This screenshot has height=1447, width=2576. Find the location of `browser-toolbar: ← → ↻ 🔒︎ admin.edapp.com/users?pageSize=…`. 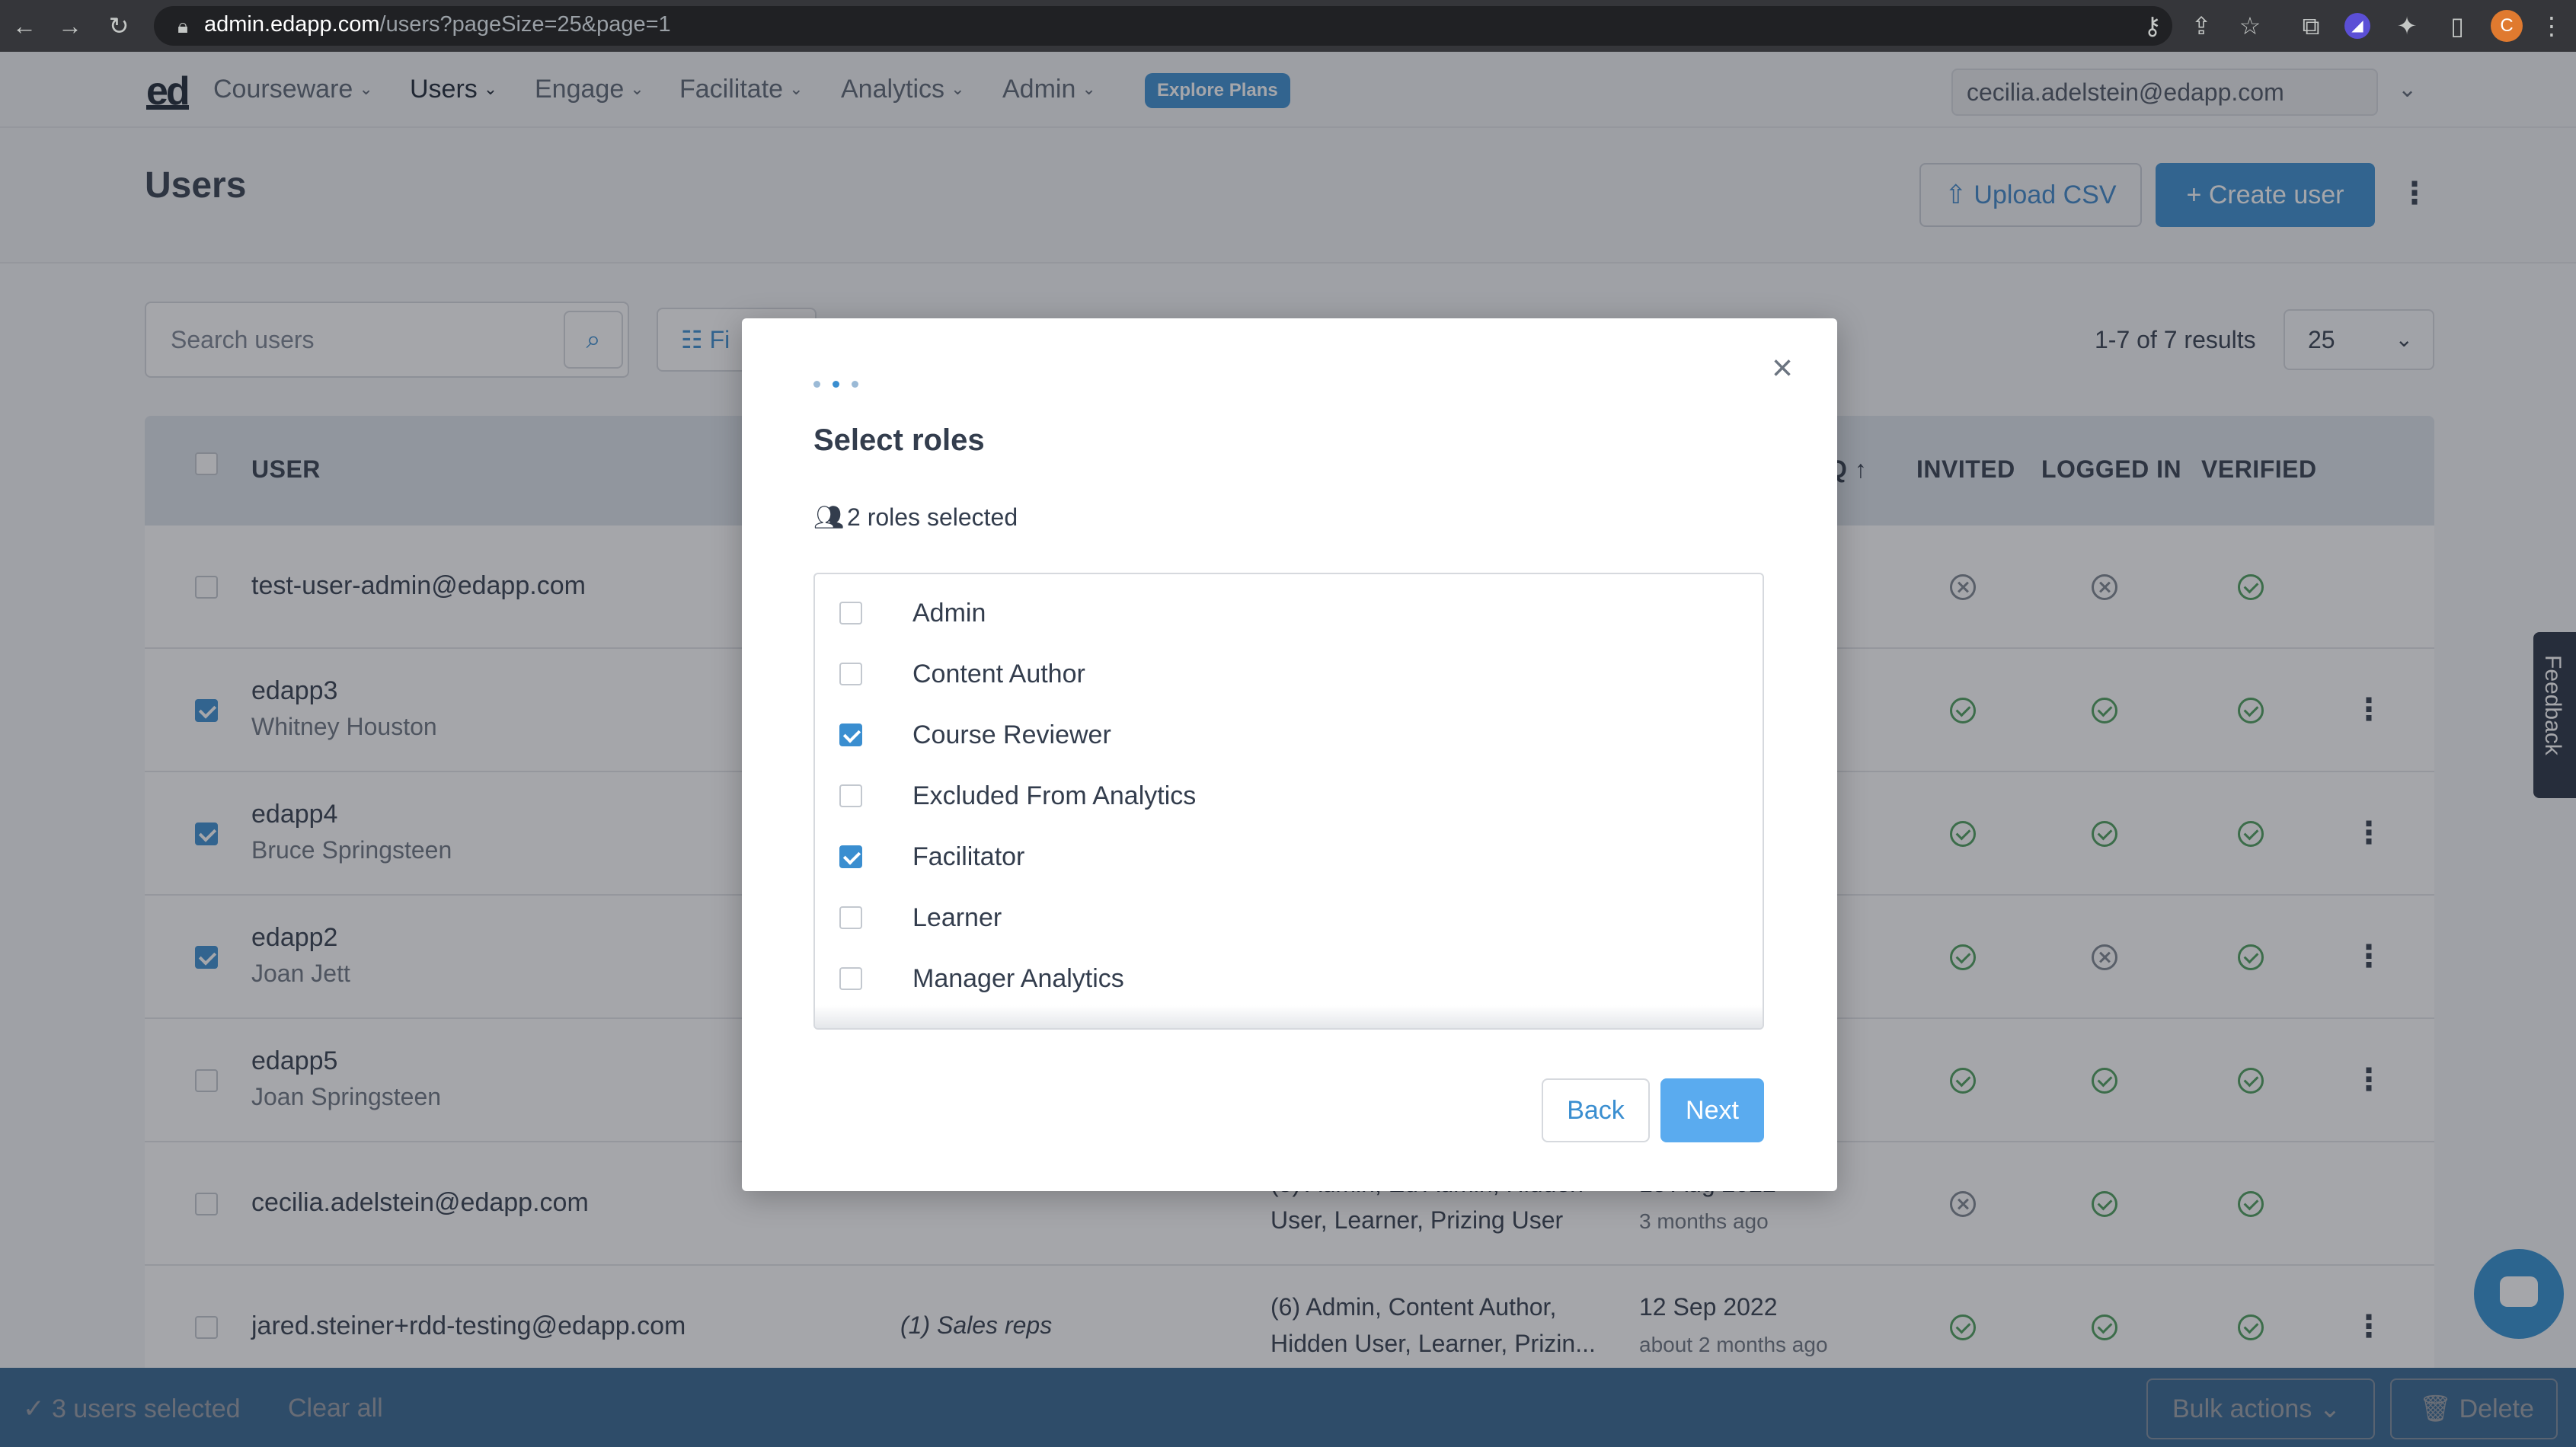

browser-toolbar: ← → ↻ 🔒︎ admin.edapp.com/users?pageSize=… is located at coordinates (1288, 26).